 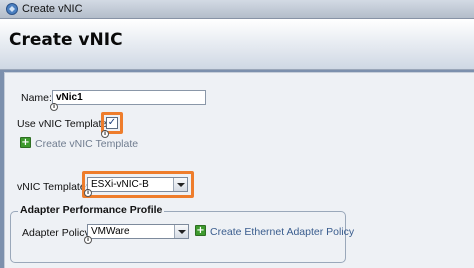 I want to click on window-titlebar: Create vNIC, so click(x=237, y=9).